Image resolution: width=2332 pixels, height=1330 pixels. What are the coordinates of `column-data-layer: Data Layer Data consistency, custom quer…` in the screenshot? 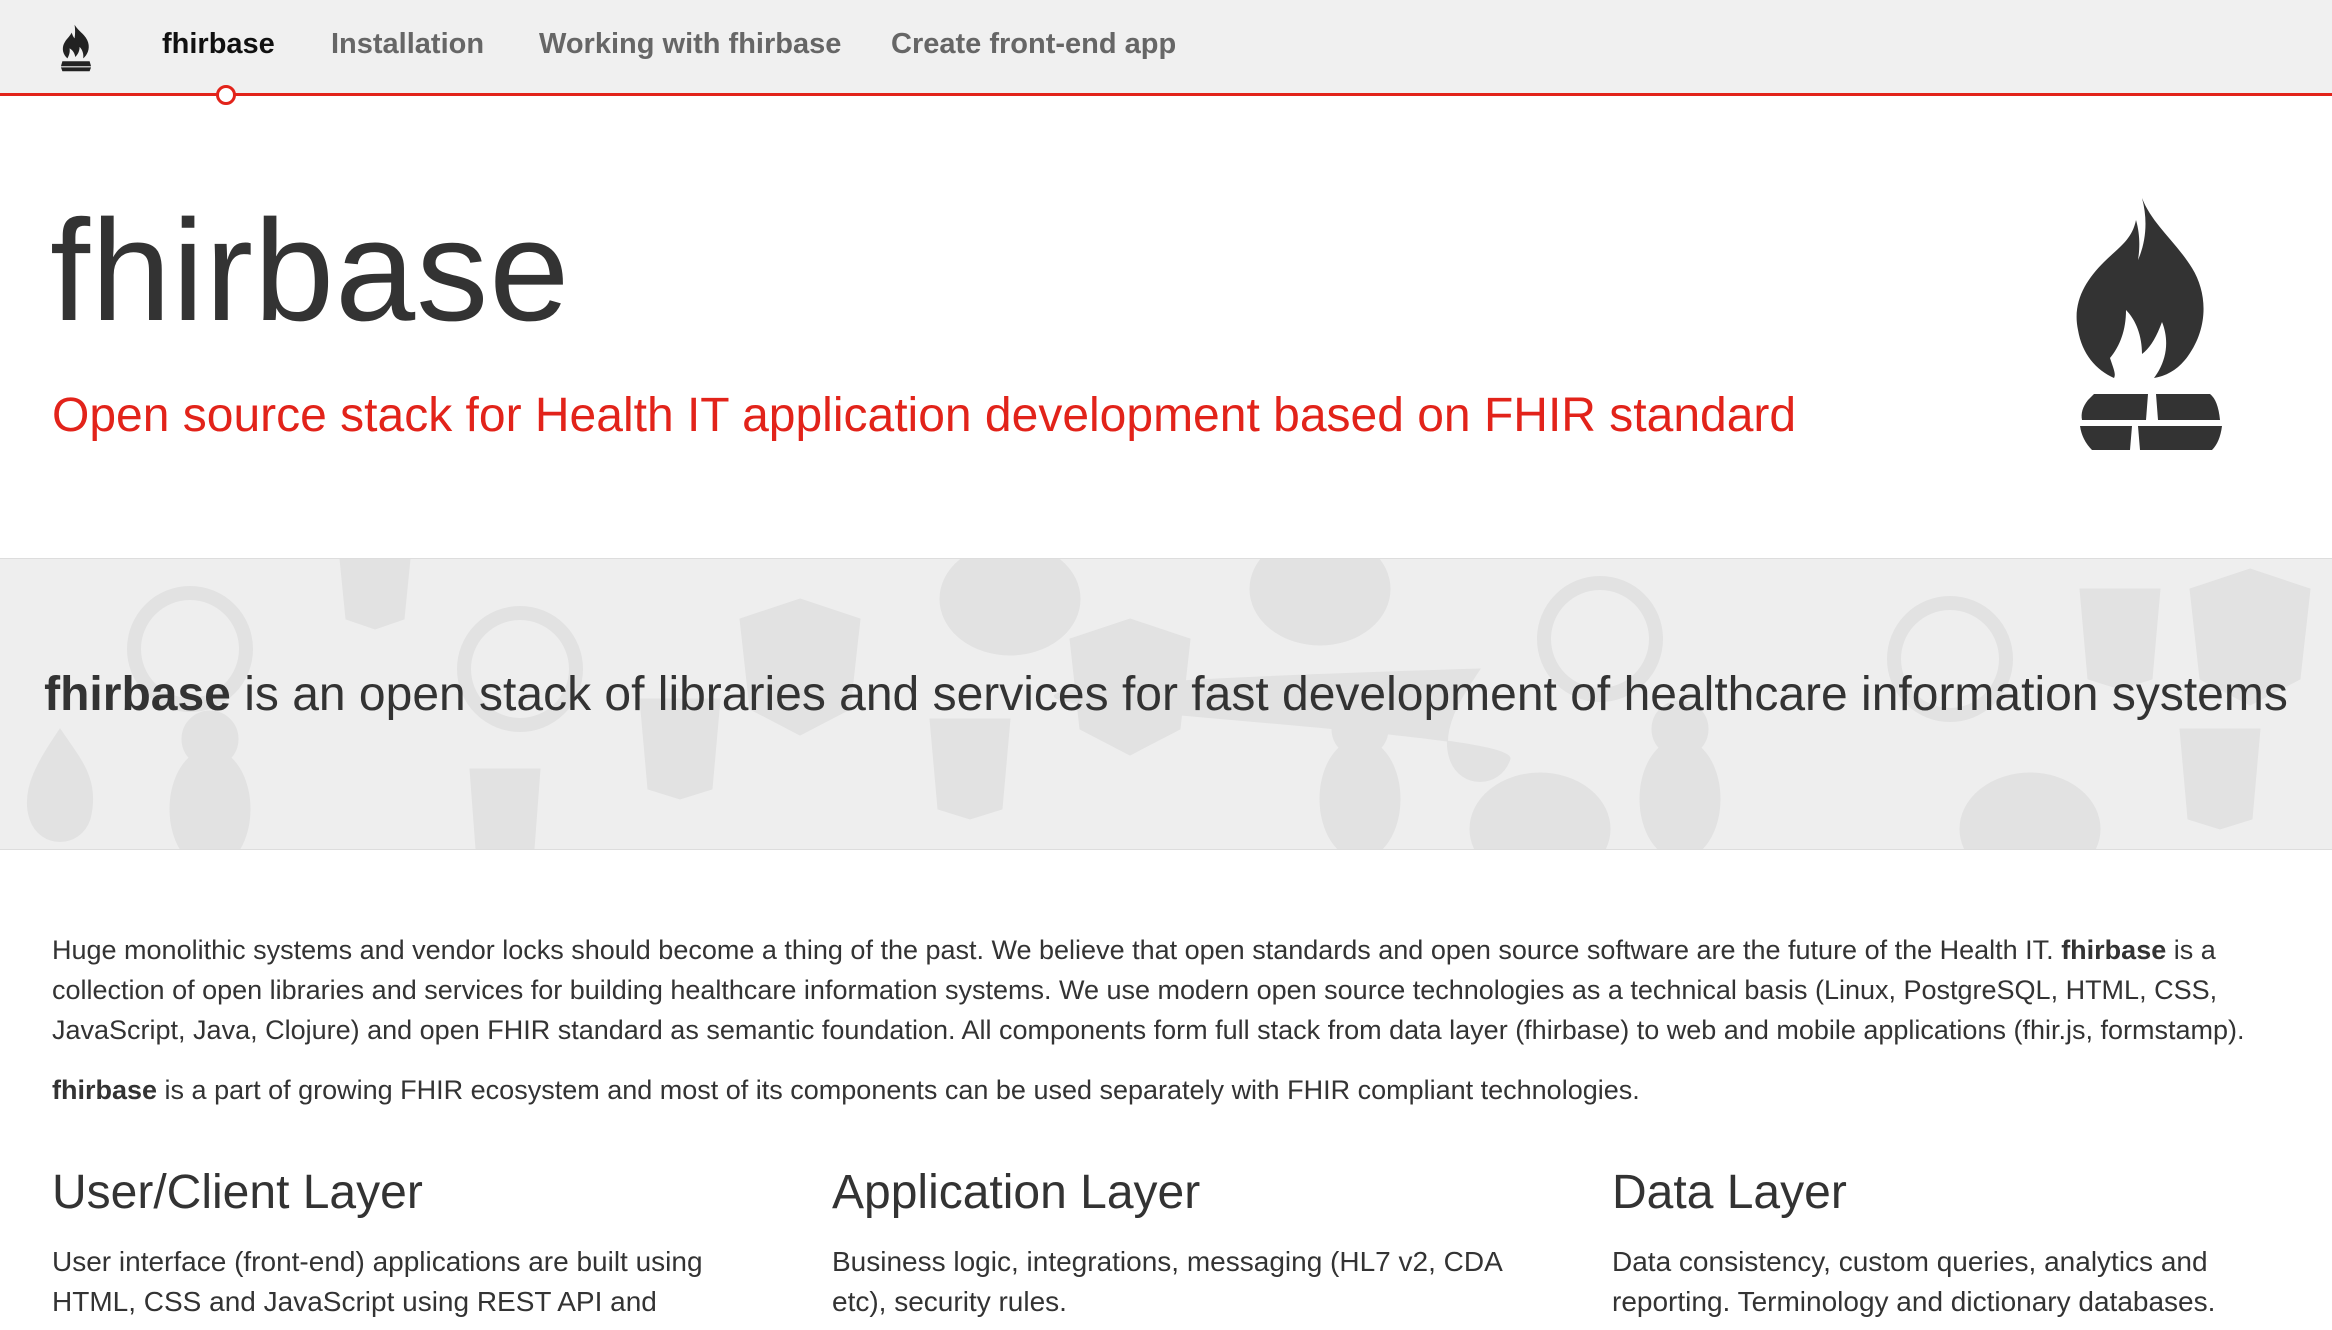 It's located at (1962, 1243).